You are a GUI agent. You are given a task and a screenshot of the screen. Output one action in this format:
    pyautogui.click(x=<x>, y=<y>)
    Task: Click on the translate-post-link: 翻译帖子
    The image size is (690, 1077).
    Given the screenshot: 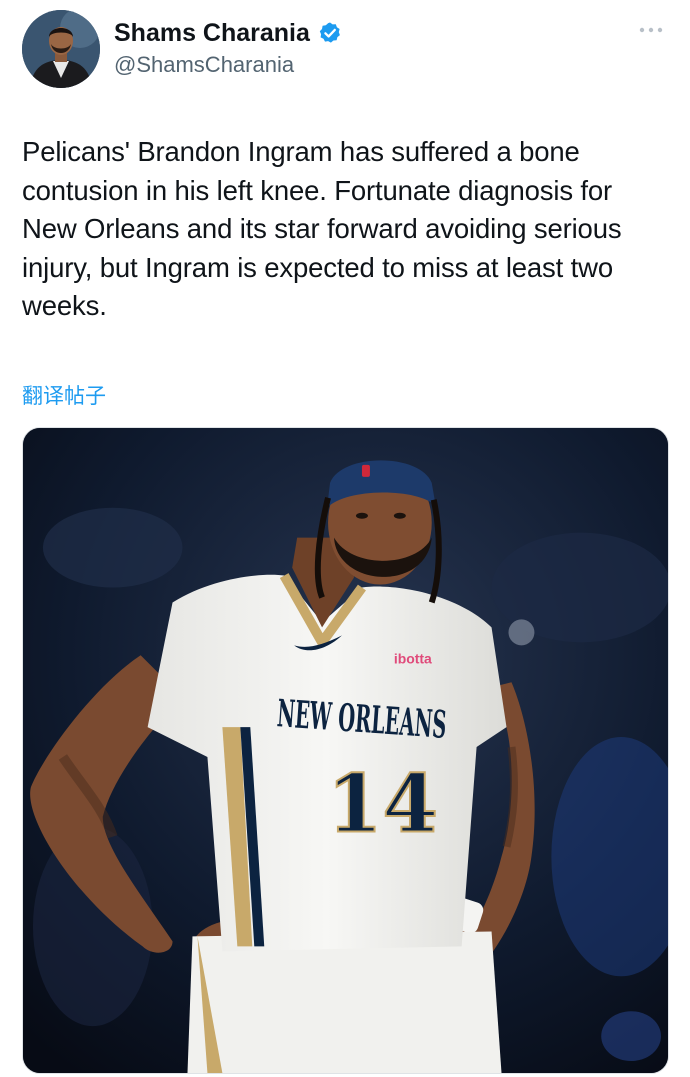 What is the action you would take?
    pyautogui.click(x=64, y=395)
    